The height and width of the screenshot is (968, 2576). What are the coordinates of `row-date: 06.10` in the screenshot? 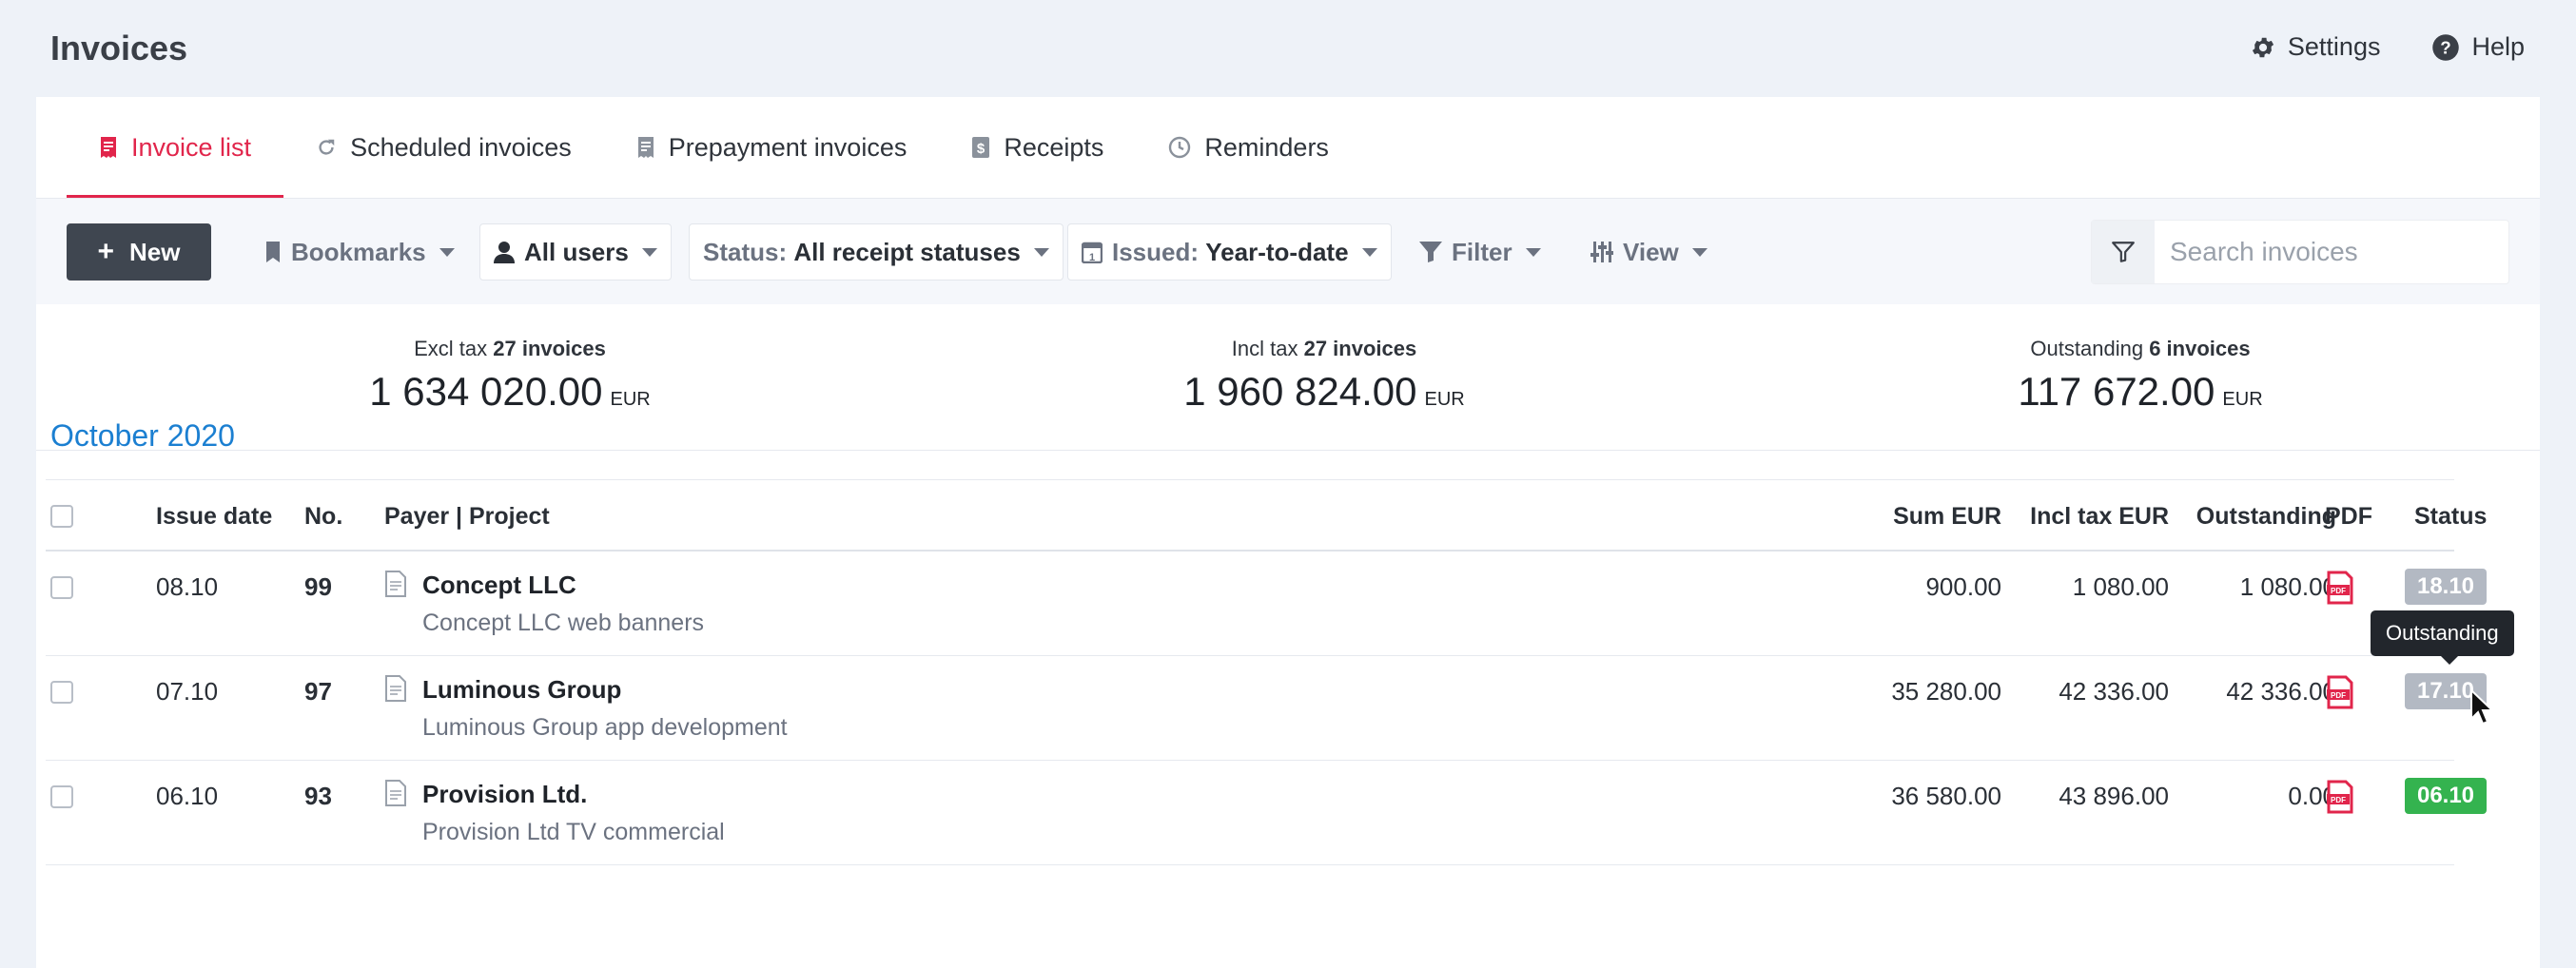 It's located at (187, 796).